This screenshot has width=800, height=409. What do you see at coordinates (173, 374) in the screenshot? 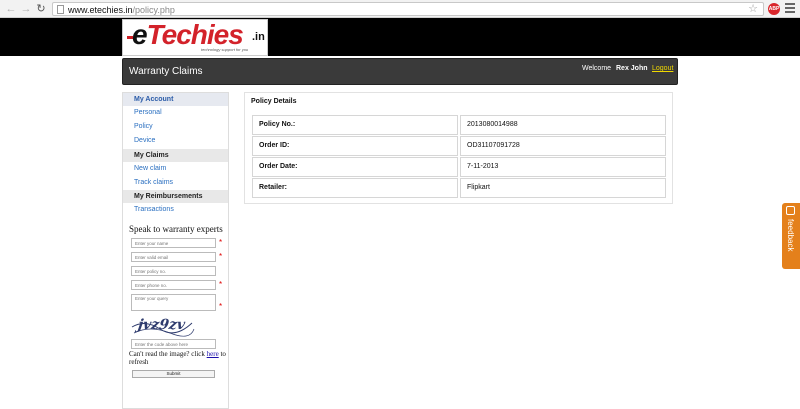
I see `submit-button: Submit` at bounding box center [173, 374].